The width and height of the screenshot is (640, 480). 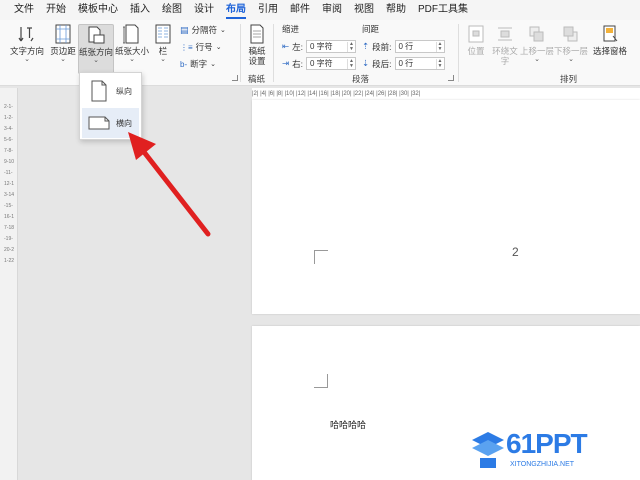 I want to click on hyphenation-label: 断字, so click(x=199, y=64).